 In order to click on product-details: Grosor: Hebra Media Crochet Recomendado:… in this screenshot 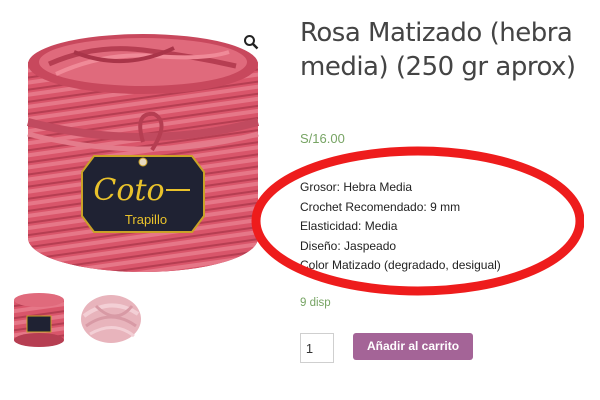, I will do `click(400, 227)`.